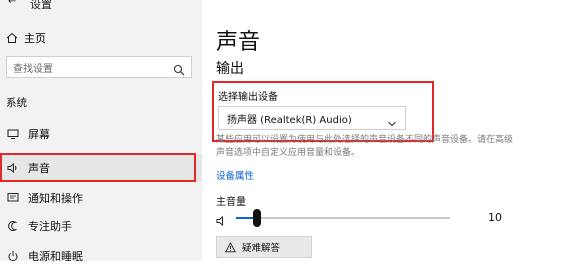 The height and width of the screenshot is (270, 572). Describe the element at coordinates (238, 42) in the screenshot. I see `page-title: 声音` at that location.